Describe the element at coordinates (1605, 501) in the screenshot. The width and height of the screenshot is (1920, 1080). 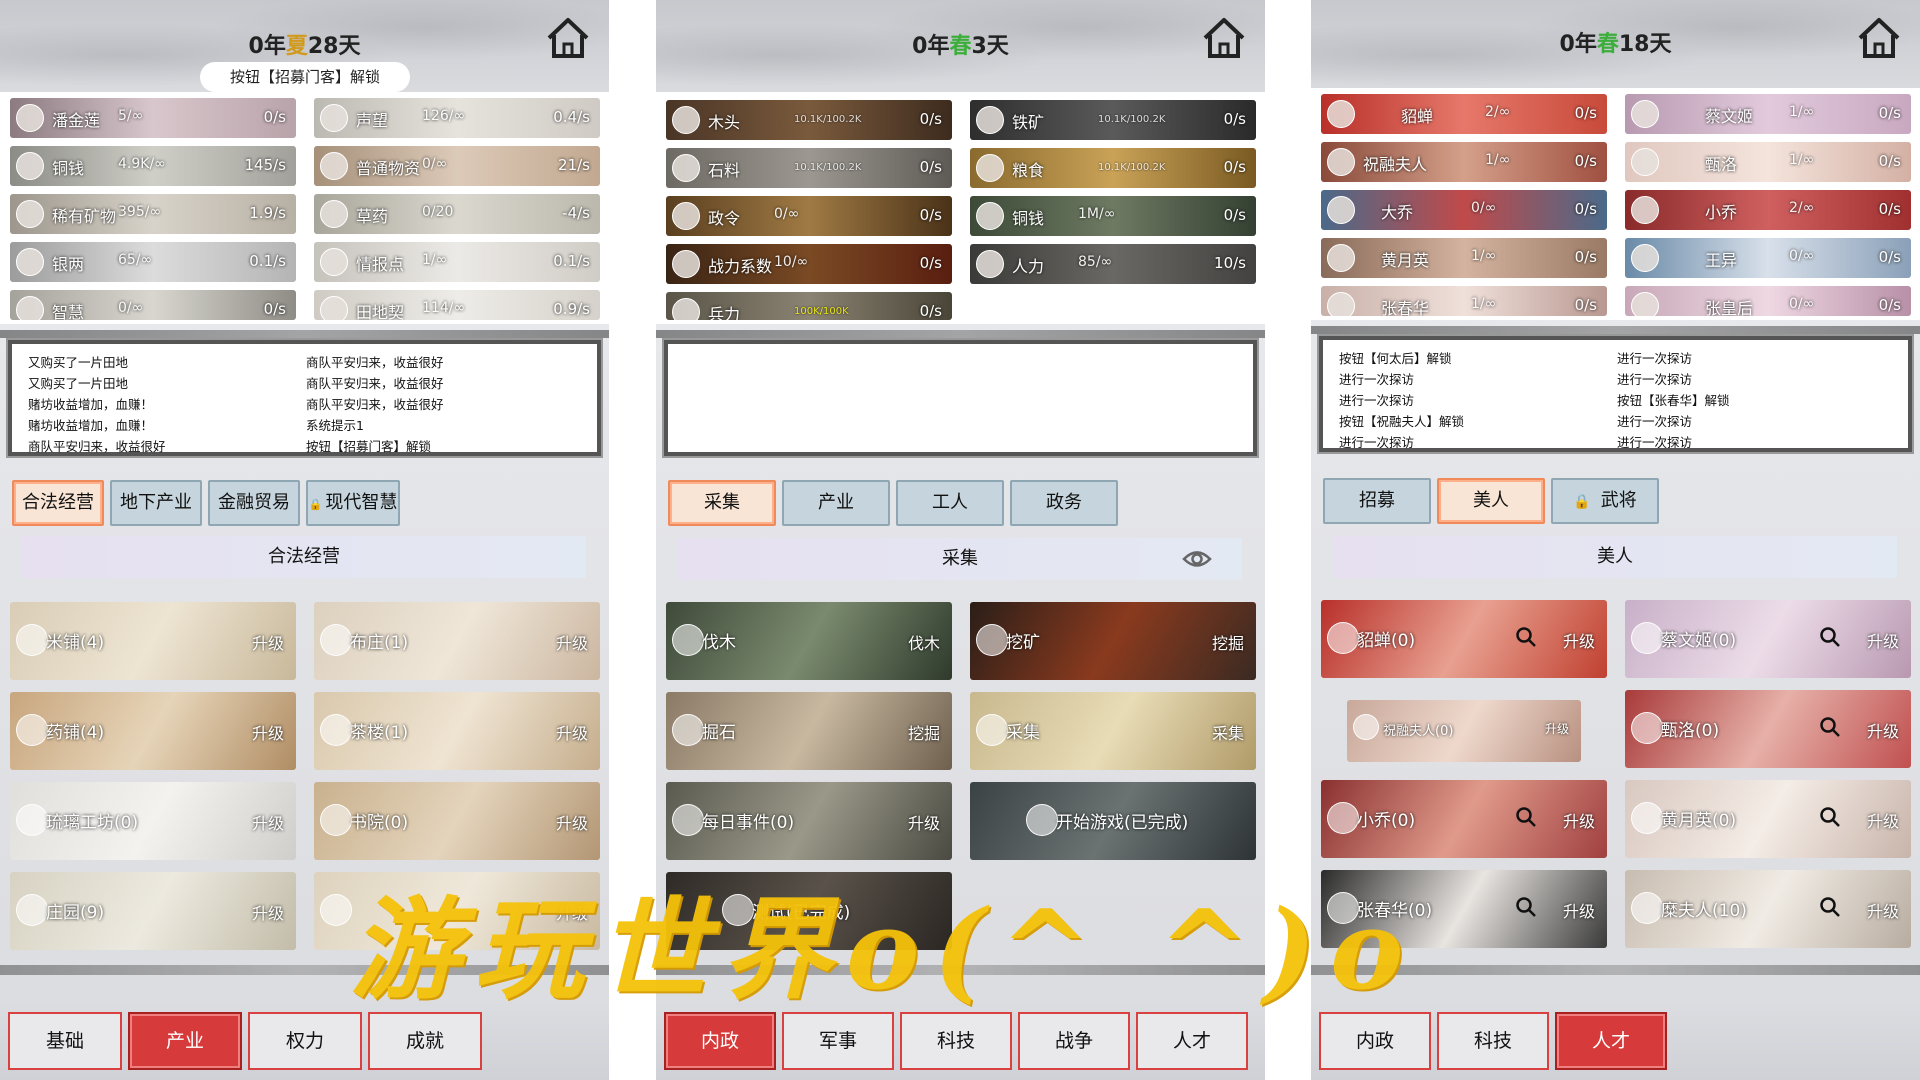
I see `tab-generals: 🔒 武将` at that location.